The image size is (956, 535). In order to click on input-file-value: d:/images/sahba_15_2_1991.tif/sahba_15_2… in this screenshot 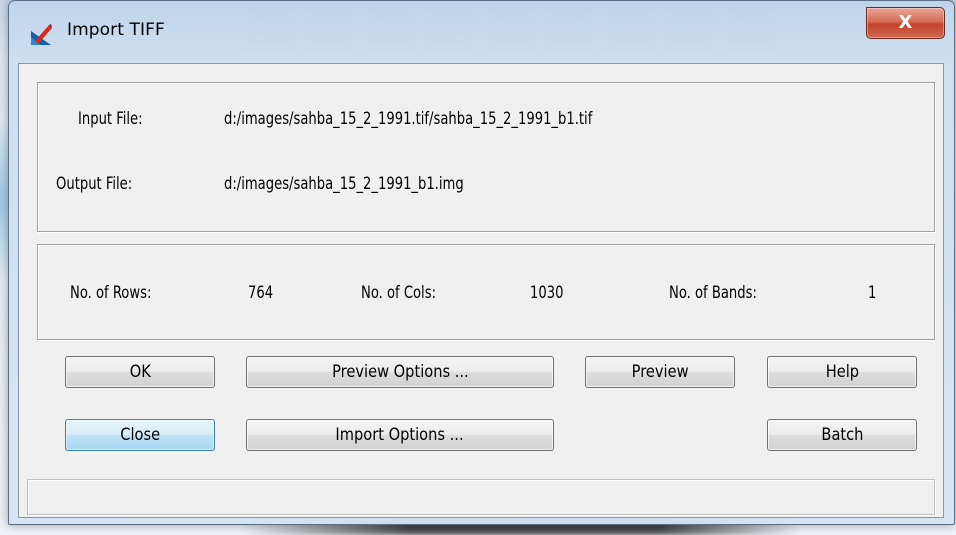, I will do `click(408, 119)`.